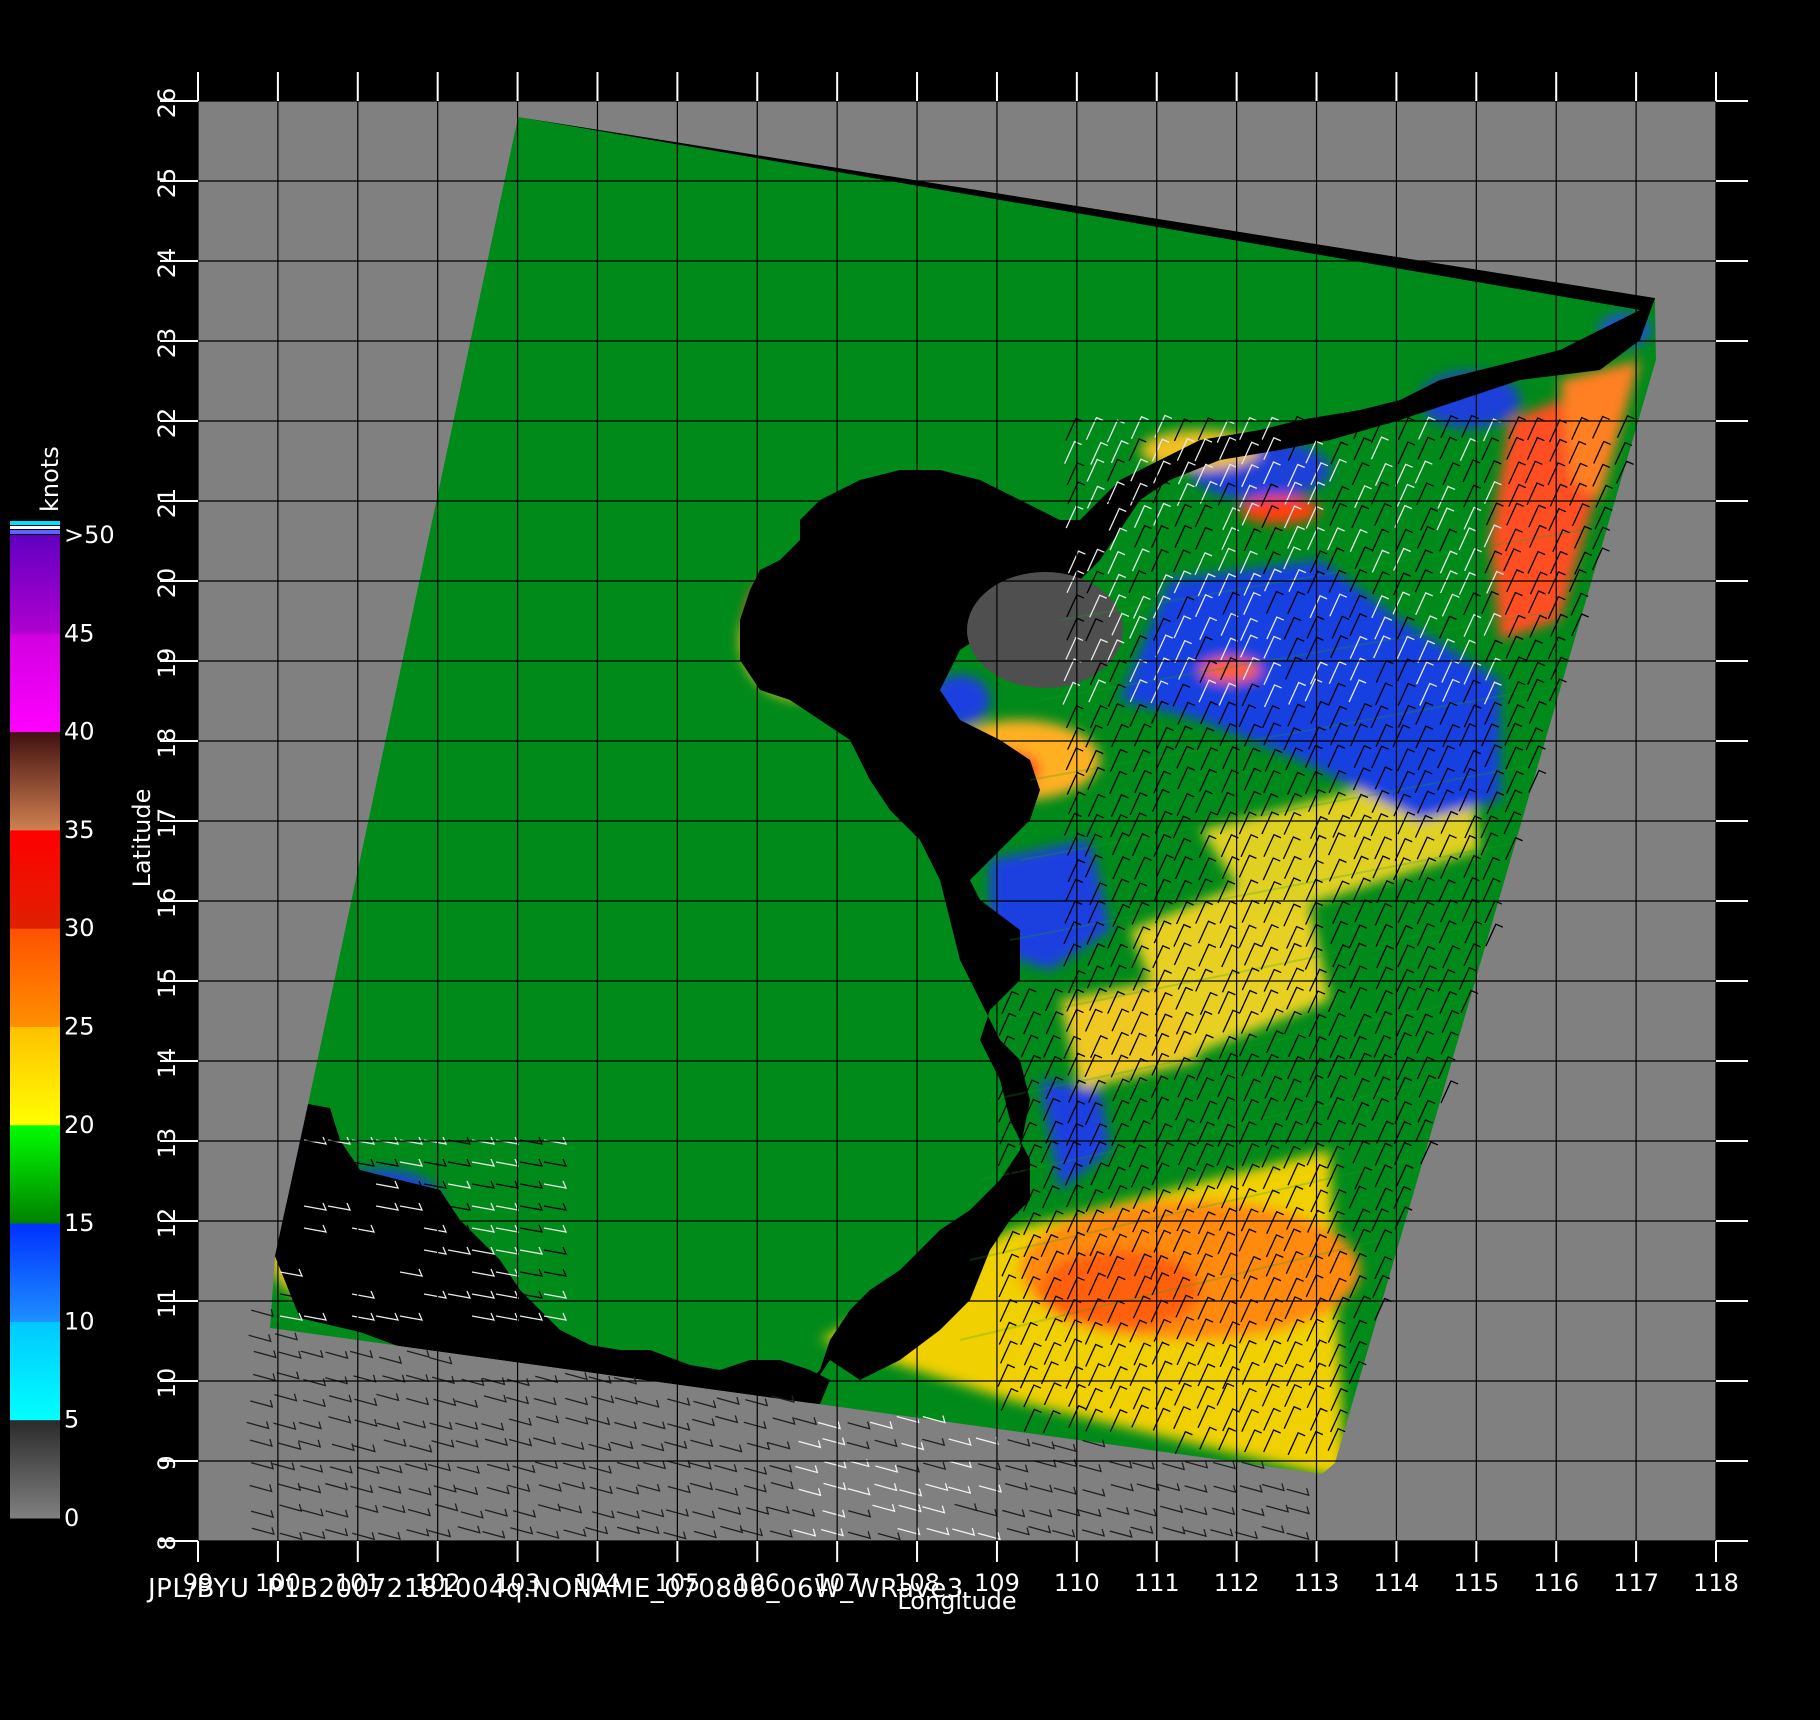 The width and height of the screenshot is (1820, 1720). What do you see at coordinates (1157, 1583) in the screenshot?
I see `lon-label-111: 111` at bounding box center [1157, 1583].